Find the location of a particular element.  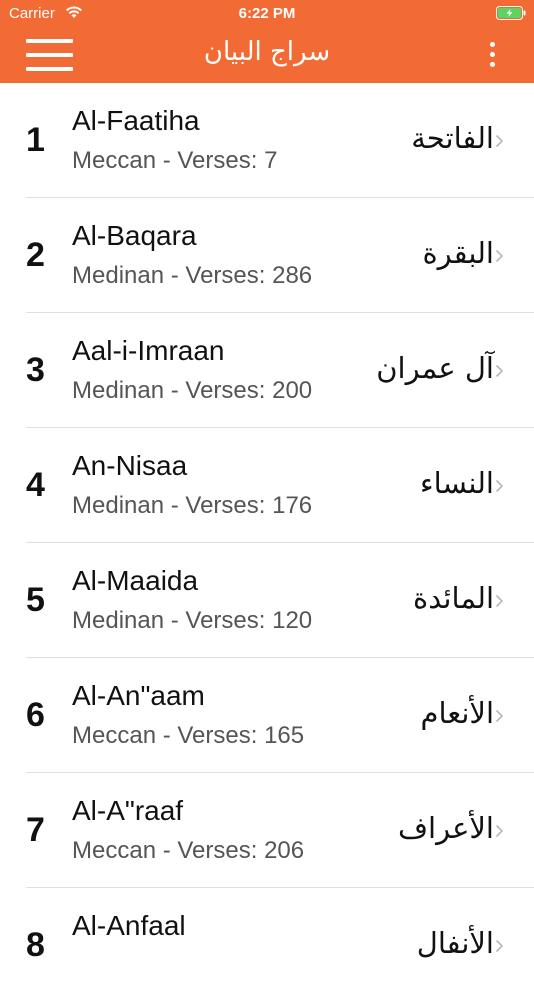

surah-number: 4 is located at coordinates (35, 485).